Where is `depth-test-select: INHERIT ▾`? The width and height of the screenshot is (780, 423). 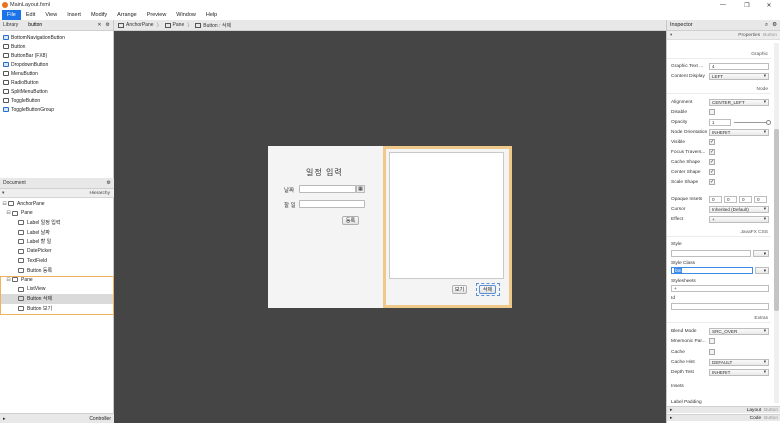 depth-test-select: INHERIT ▾ is located at coordinates (739, 372).